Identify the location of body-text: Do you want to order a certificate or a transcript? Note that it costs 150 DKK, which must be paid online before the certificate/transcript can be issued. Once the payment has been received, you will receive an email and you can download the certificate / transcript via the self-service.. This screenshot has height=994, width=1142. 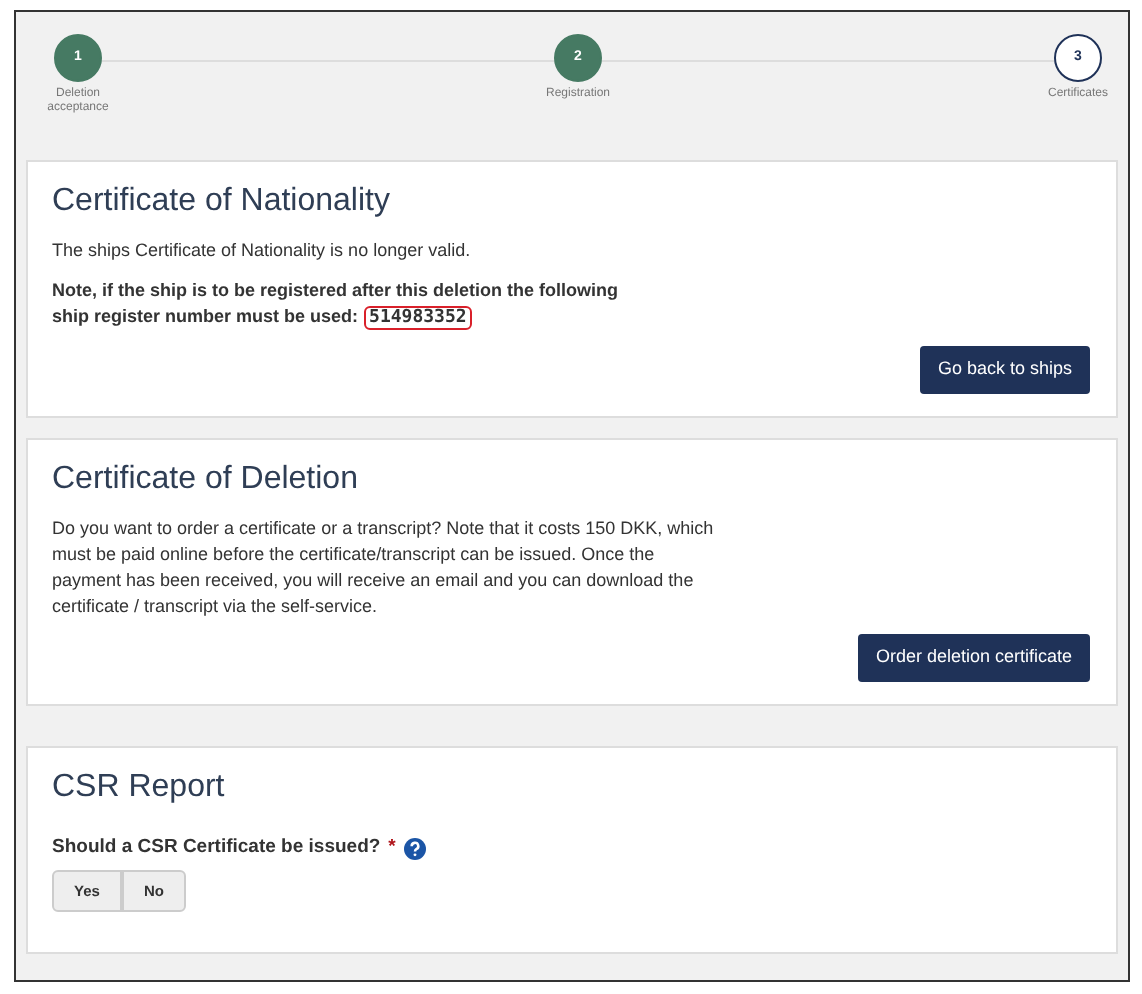
(384, 568).